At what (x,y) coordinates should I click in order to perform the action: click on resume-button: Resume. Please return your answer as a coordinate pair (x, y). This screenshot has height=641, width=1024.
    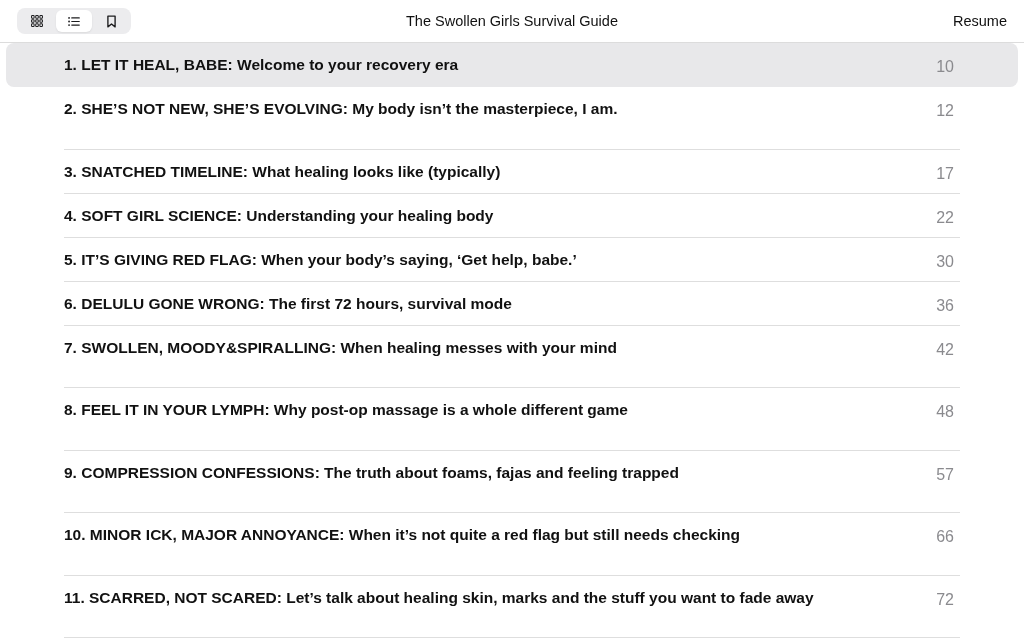
    Looking at the image, I should click on (980, 21).